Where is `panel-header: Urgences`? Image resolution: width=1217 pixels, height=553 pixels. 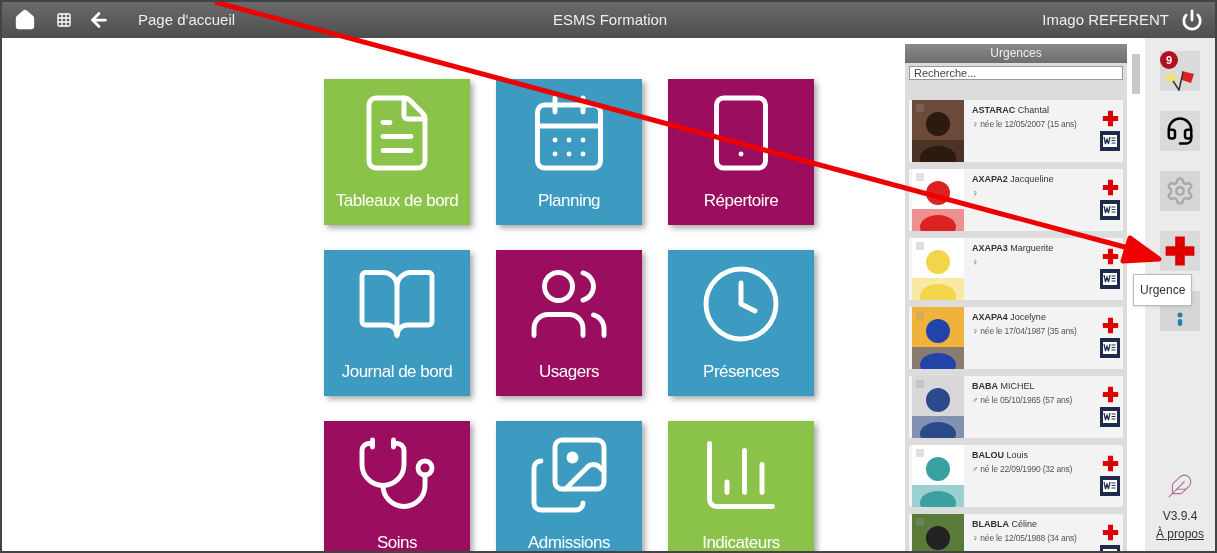 panel-header: Urgences is located at coordinates (1016, 53).